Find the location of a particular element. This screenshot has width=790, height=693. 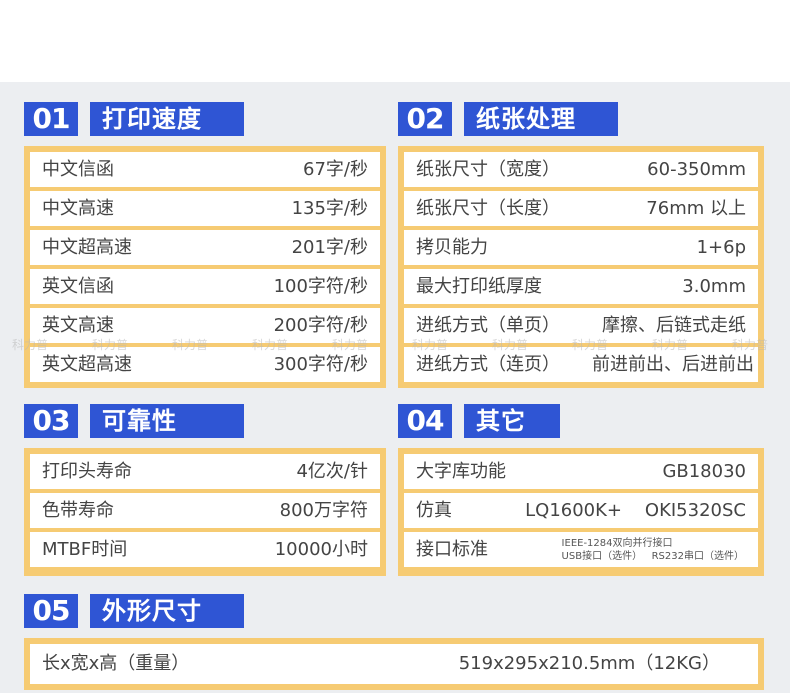

row-label: 中文超高速 is located at coordinates (87, 247).